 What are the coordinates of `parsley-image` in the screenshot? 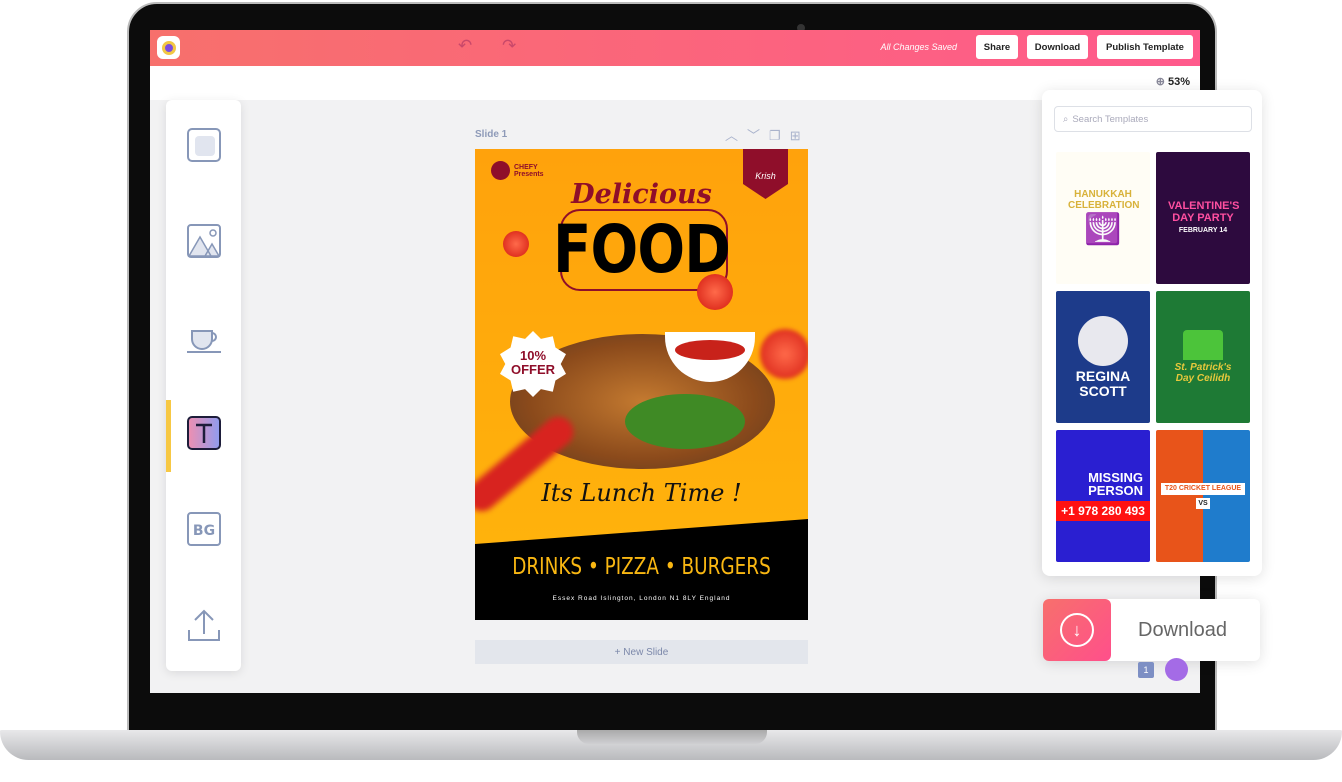 It's located at (685, 421).